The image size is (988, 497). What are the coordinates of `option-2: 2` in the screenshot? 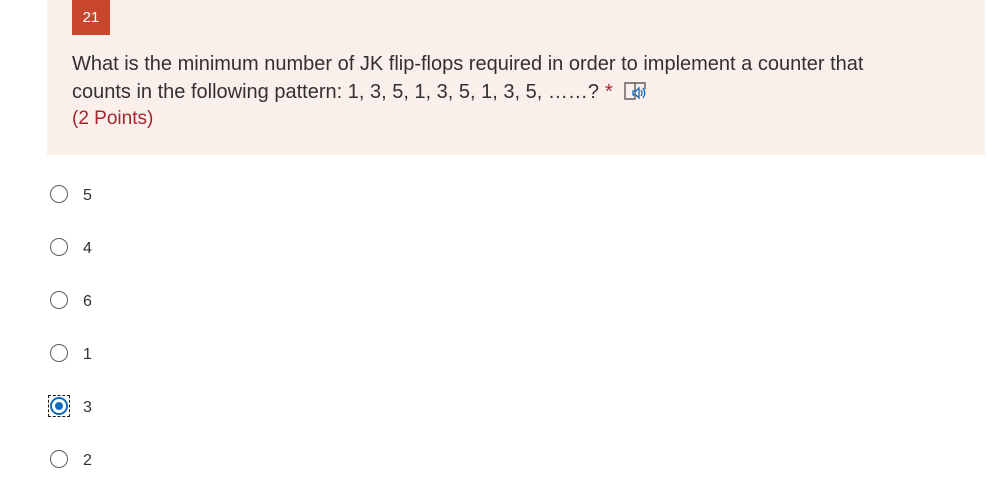 It's located at (148, 461).